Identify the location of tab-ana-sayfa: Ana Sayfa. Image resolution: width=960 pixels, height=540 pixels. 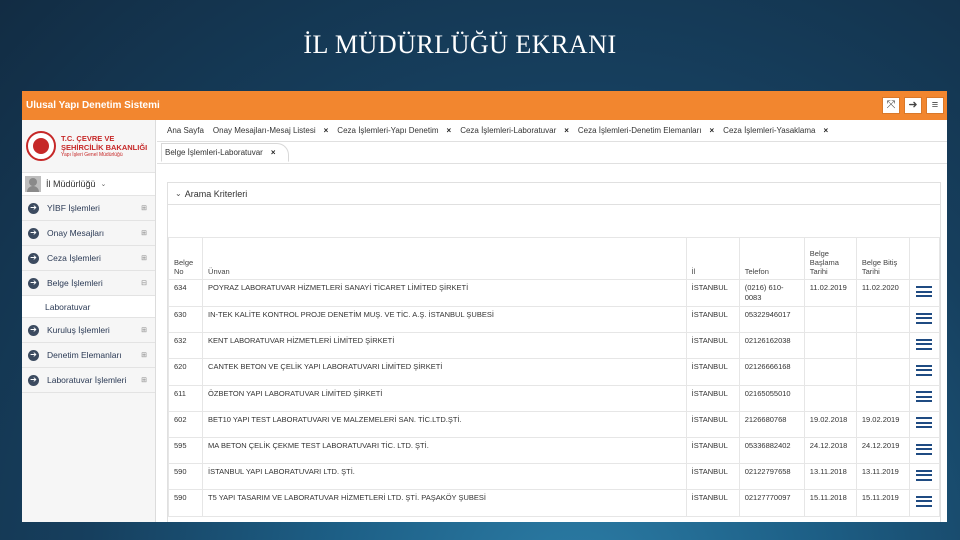
(185, 130).